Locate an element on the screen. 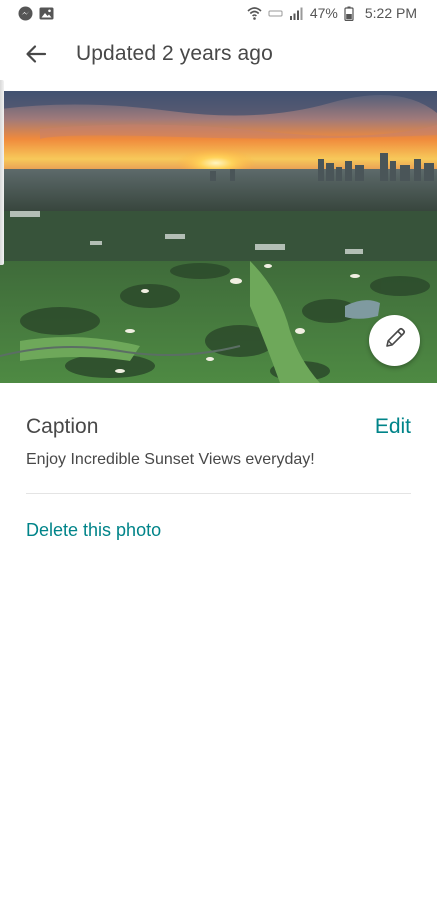 This screenshot has width=437, height=900. signal-icon is located at coordinates (296, 13).